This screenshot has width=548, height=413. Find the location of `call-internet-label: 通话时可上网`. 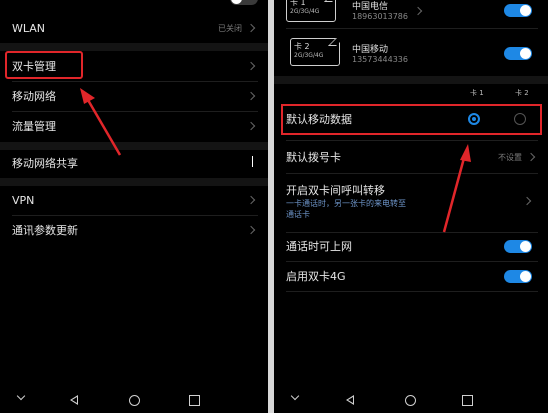

call-internet-label: 通话时可上网 is located at coordinates (319, 246).